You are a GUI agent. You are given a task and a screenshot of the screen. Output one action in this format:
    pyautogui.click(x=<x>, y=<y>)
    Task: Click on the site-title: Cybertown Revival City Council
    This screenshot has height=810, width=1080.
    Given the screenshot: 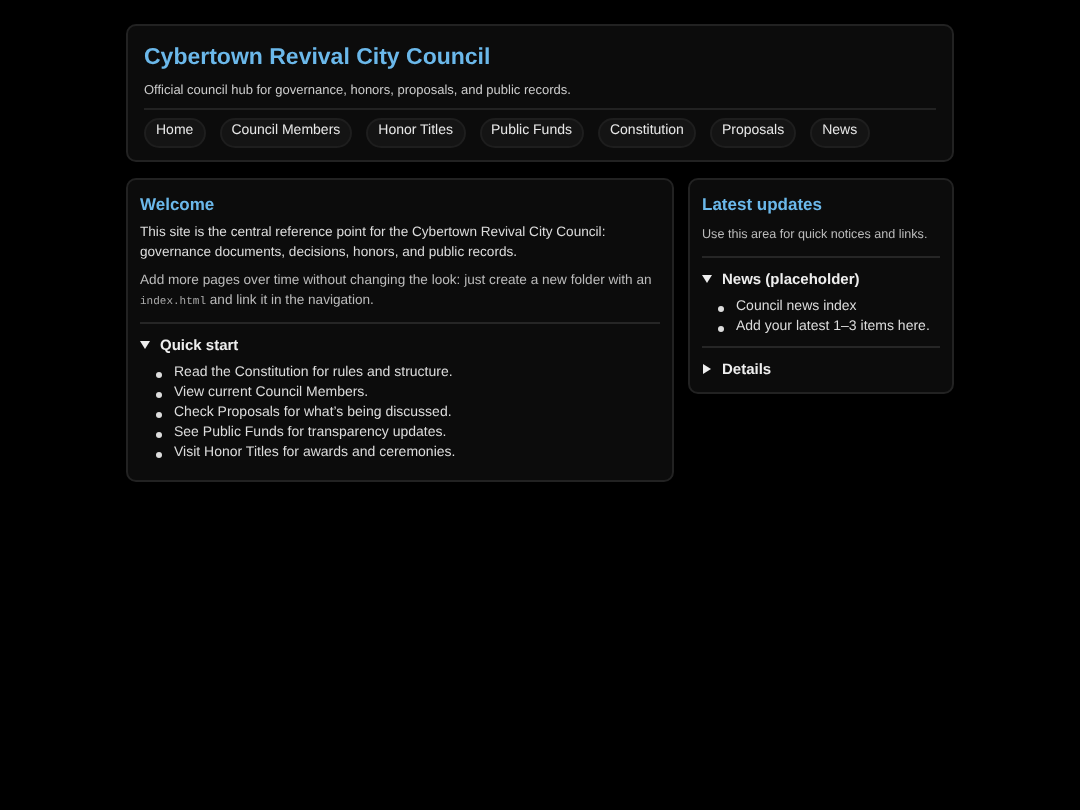 What is the action you would take?
    pyautogui.click(x=318, y=59)
    